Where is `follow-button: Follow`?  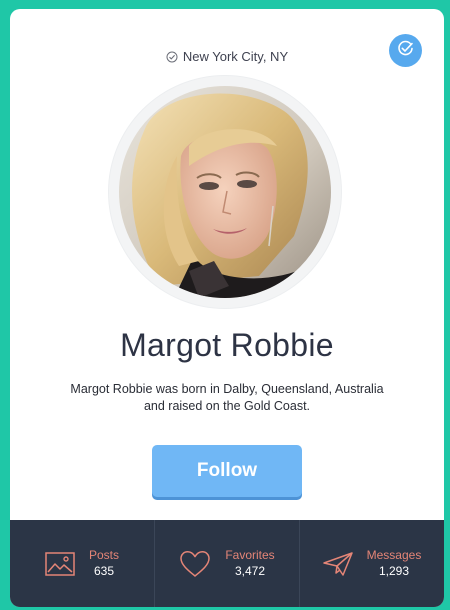
follow-button: Follow is located at coordinates (227, 471).